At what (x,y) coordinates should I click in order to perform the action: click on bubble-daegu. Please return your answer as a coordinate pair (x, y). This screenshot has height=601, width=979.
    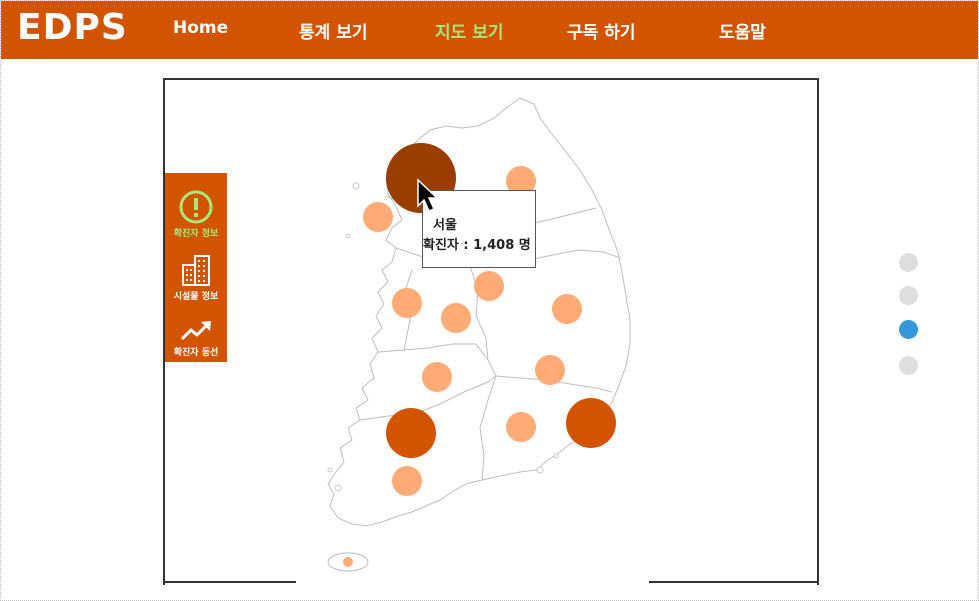
    Looking at the image, I should click on (550, 370).